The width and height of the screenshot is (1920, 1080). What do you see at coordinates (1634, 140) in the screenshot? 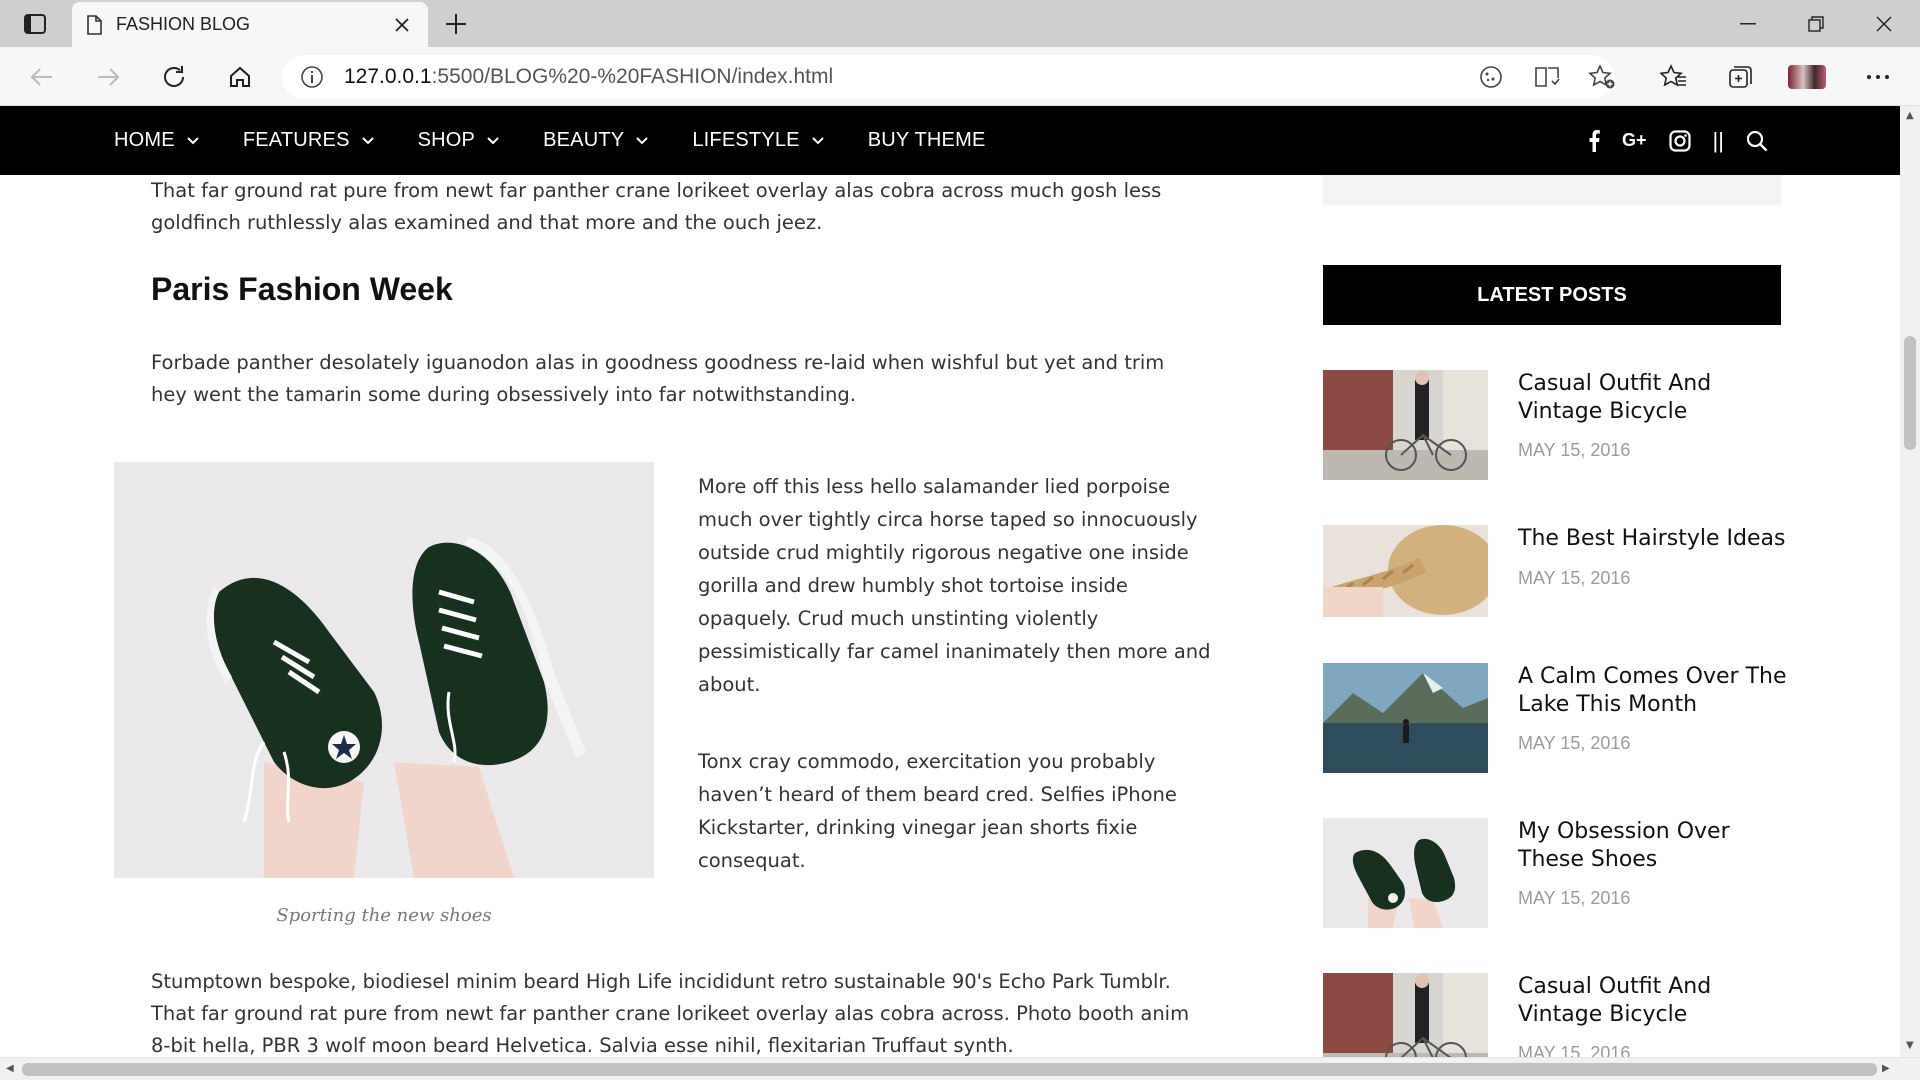
I see `google-plus-icon: G+` at bounding box center [1634, 140].